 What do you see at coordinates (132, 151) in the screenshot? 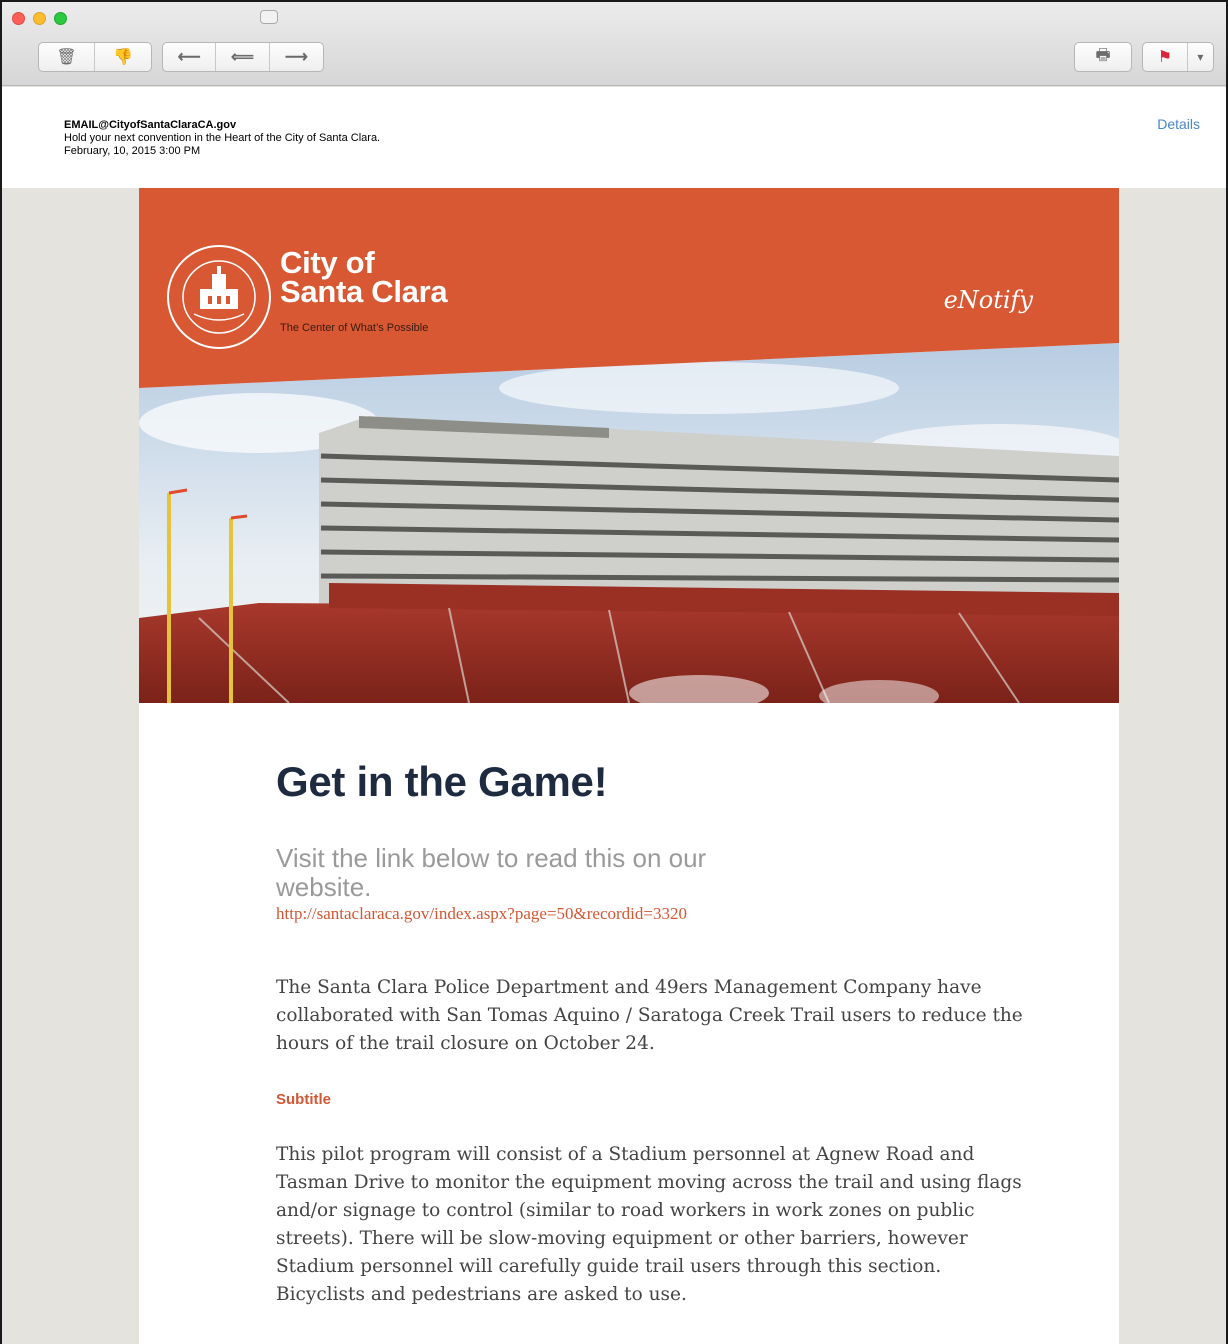
I see `message-date: February, 10, 2015 3:00 PM` at bounding box center [132, 151].